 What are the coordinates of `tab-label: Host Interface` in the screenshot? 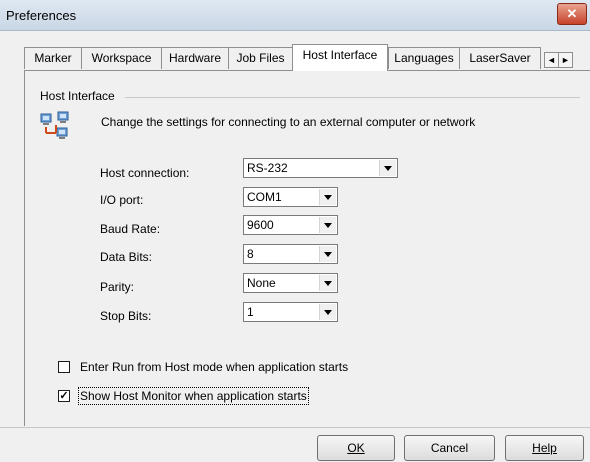 It's located at (340, 55).